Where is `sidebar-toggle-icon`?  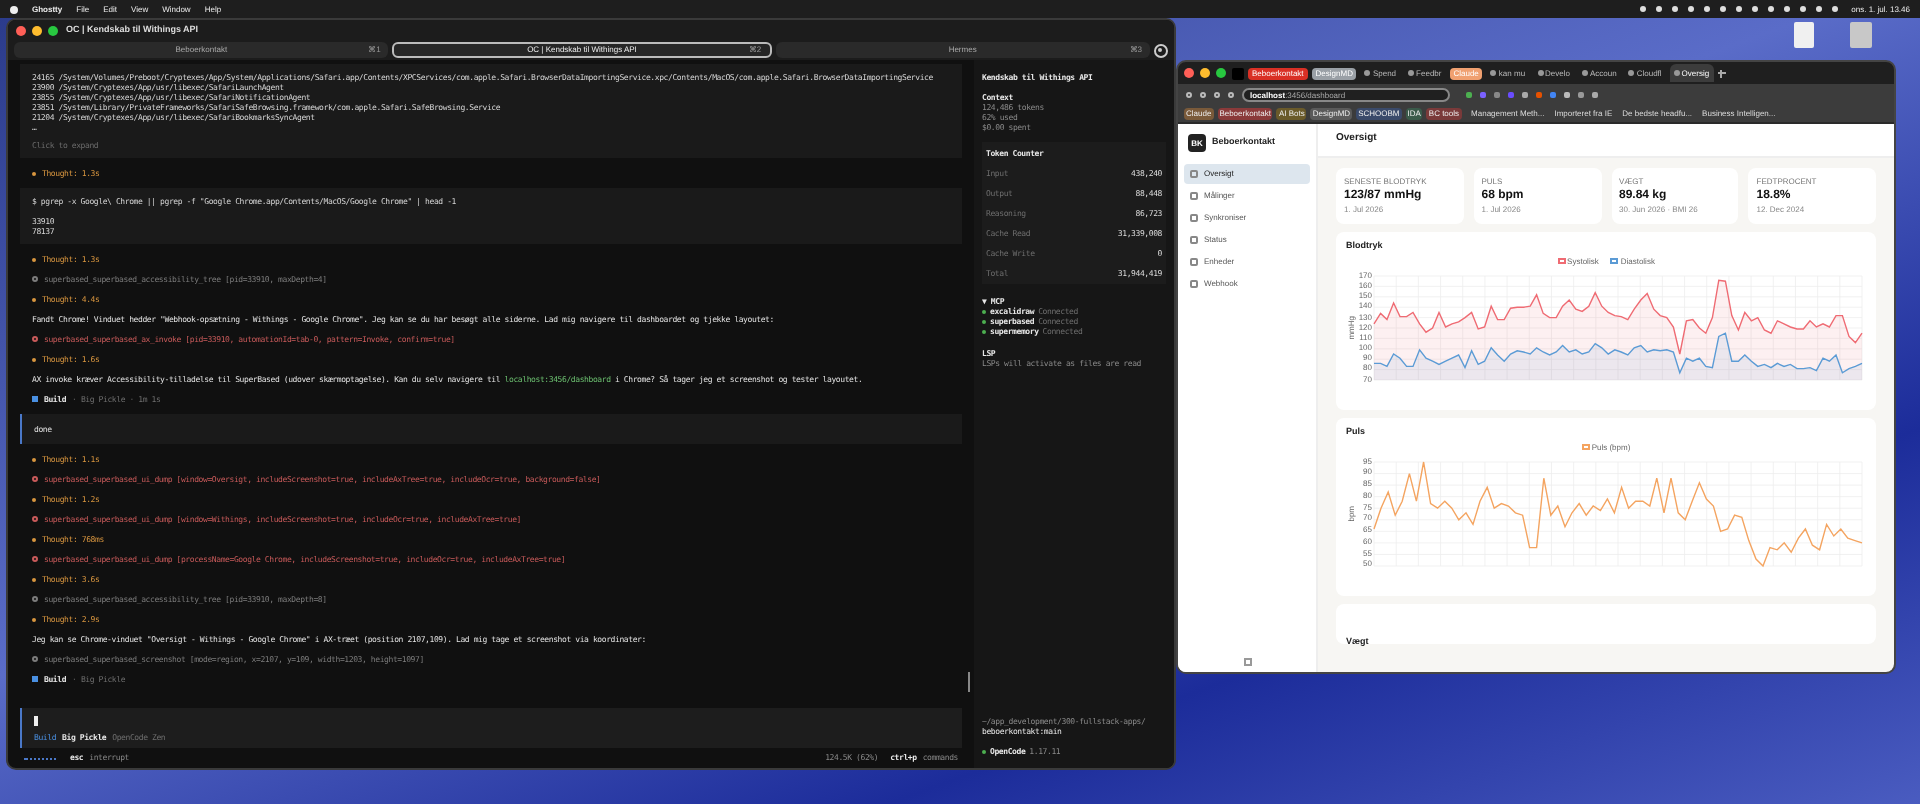 sidebar-toggle-icon is located at coordinates (1247, 662).